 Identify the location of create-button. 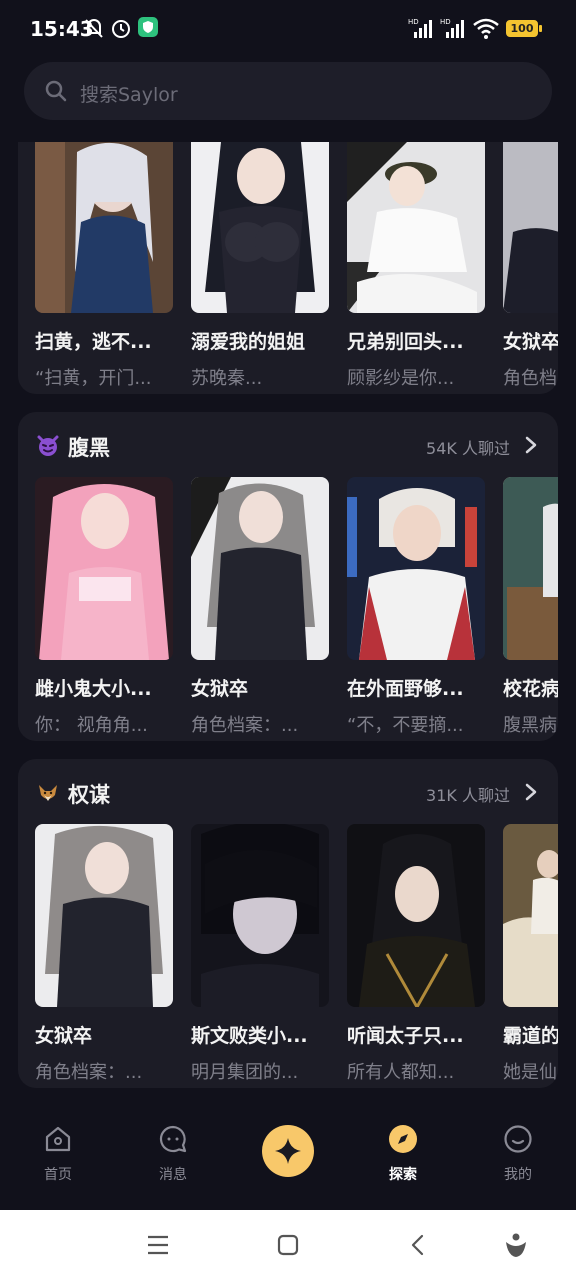
(288, 1151).